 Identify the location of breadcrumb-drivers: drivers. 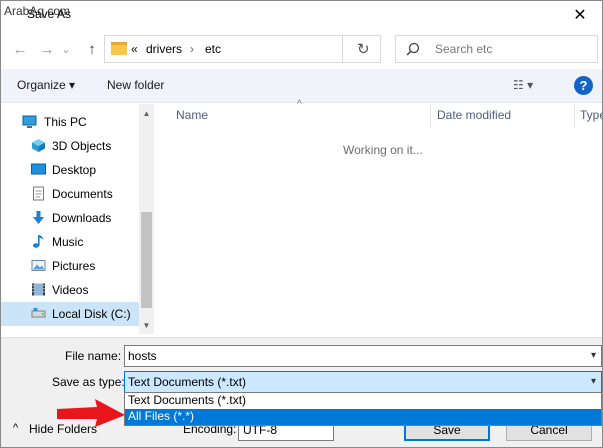
(164, 49).